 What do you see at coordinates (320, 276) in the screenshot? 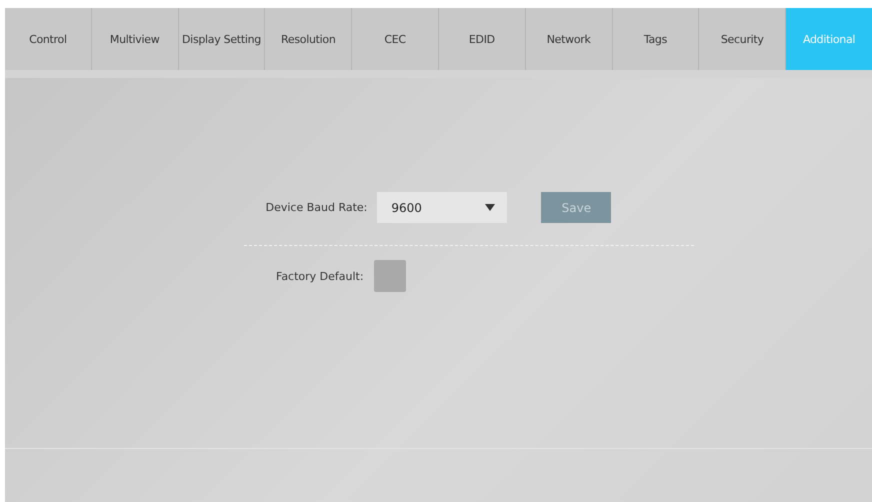
I see `field-label: Factory Default:` at bounding box center [320, 276].